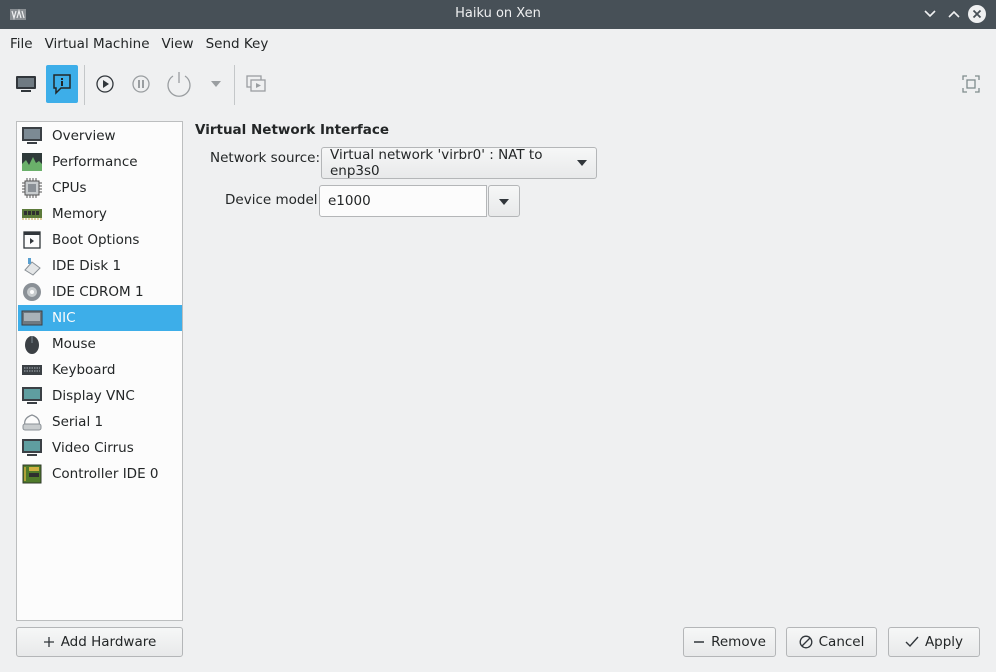  I want to click on sidebar-item-video-cirrus: Video Cirrus, so click(100, 448).